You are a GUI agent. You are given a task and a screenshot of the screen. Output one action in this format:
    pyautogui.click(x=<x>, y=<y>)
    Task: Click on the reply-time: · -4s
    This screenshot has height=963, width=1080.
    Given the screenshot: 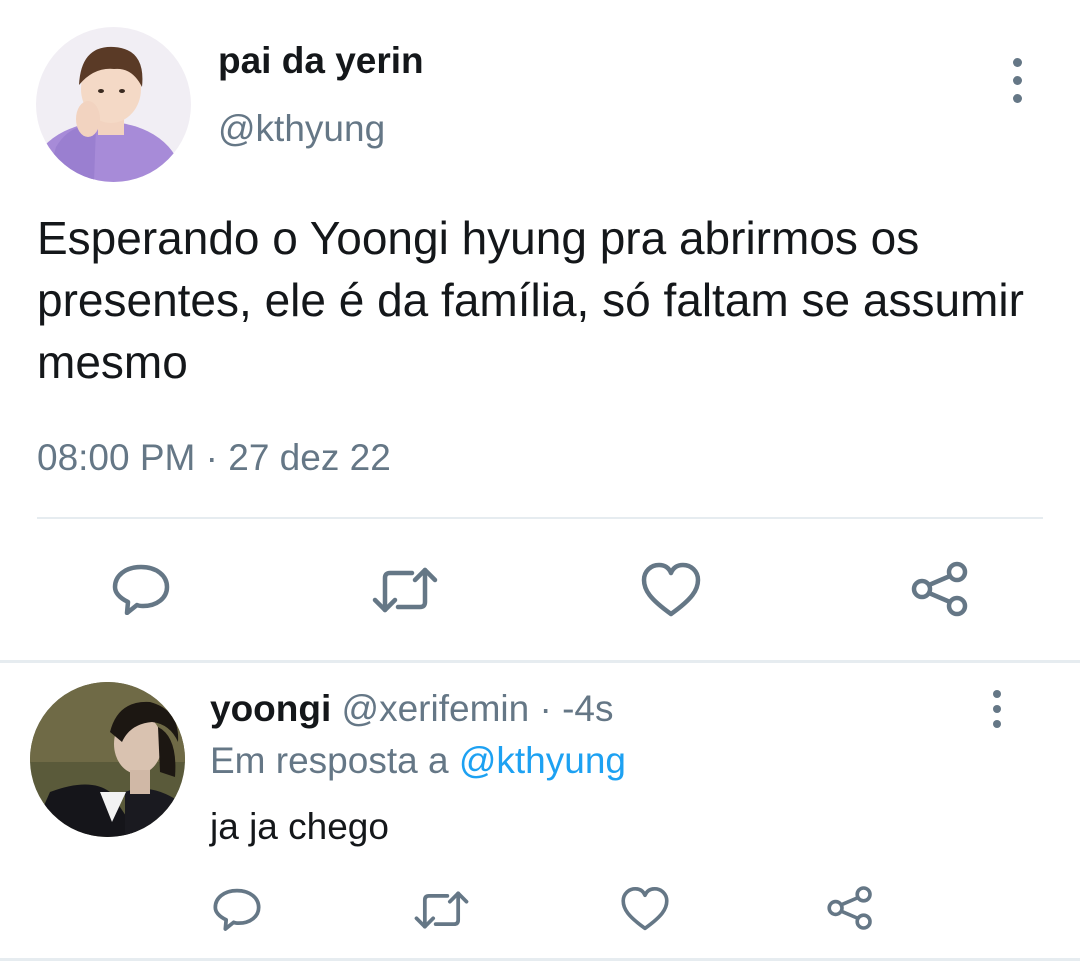 What is the action you would take?
    pyautogui.click(x=576, y=708)
    